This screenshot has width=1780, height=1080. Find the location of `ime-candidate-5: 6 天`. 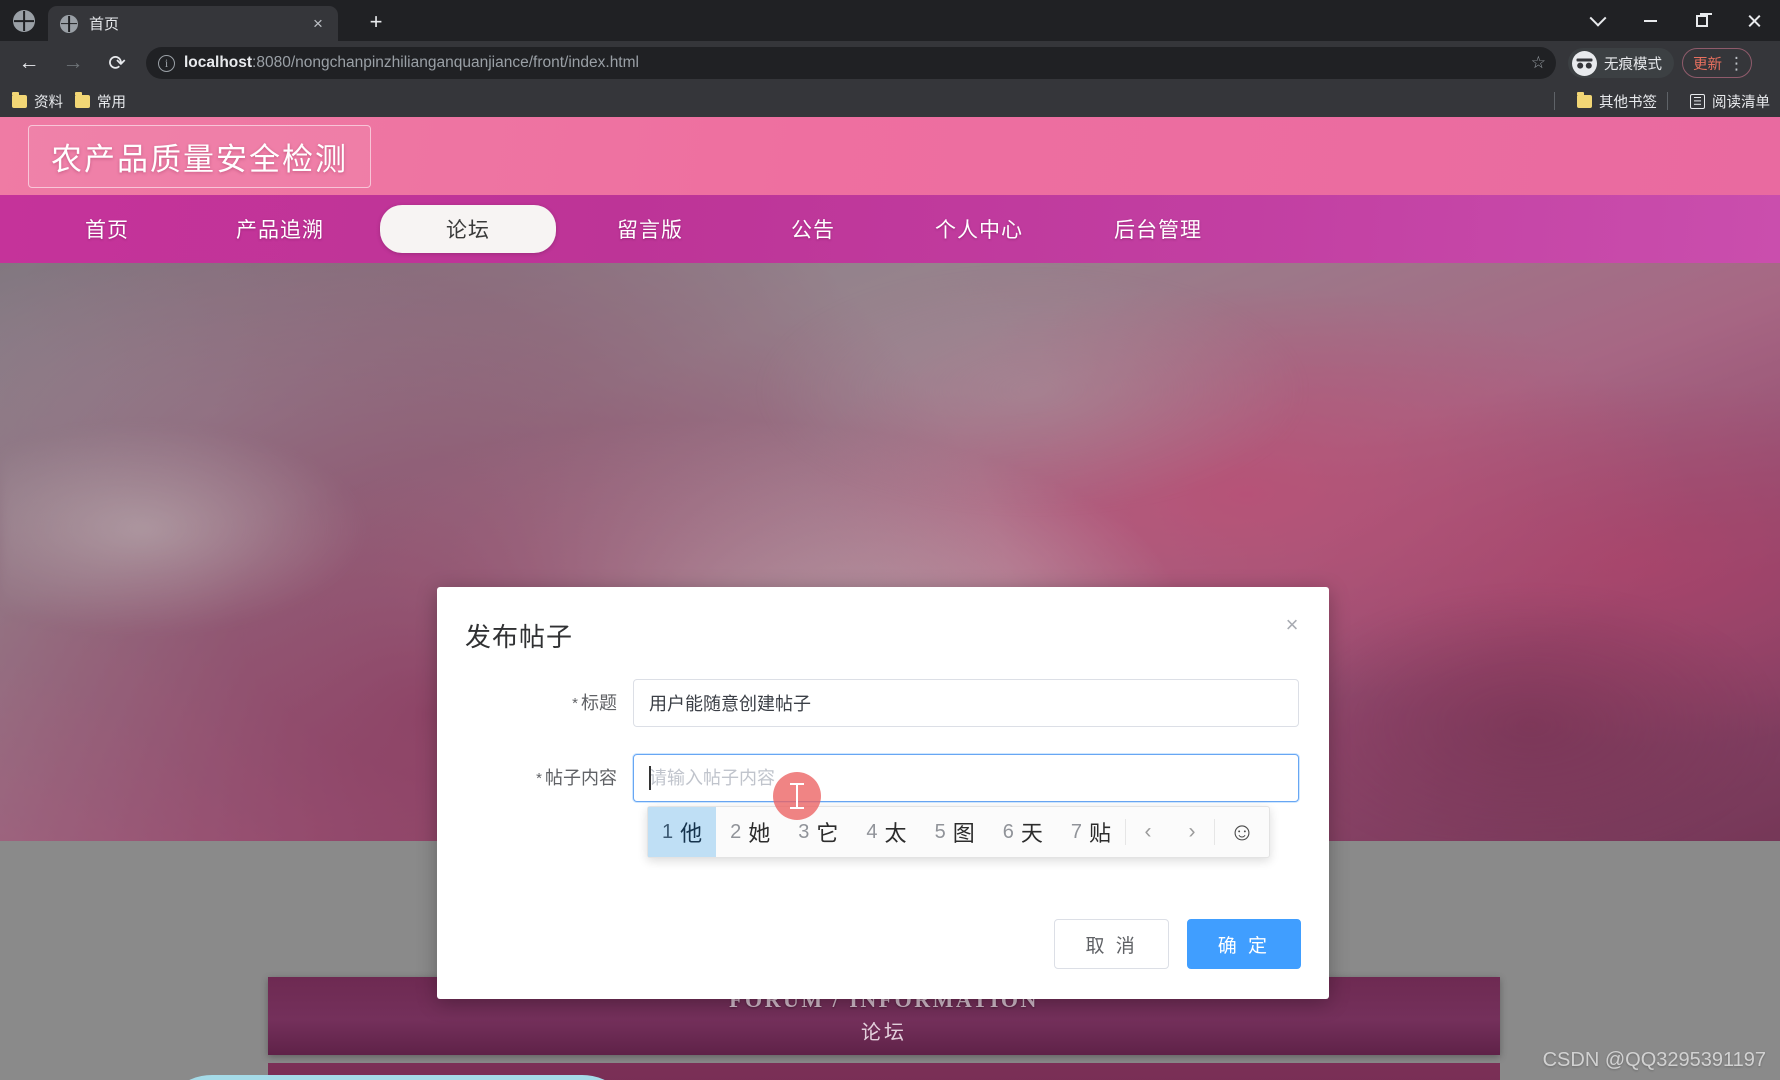

ime-candidate-5: 6 天 is located at coordinates (1023, 832).